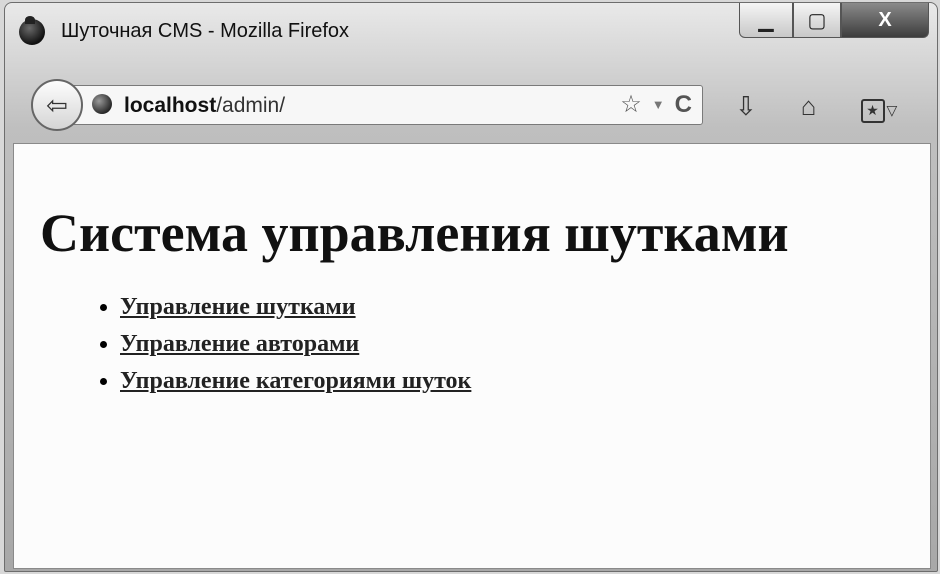 The width and height of the screenshot is (940, 574). I want to click on back-arrow-icon: ⇦, so click(57, 104).